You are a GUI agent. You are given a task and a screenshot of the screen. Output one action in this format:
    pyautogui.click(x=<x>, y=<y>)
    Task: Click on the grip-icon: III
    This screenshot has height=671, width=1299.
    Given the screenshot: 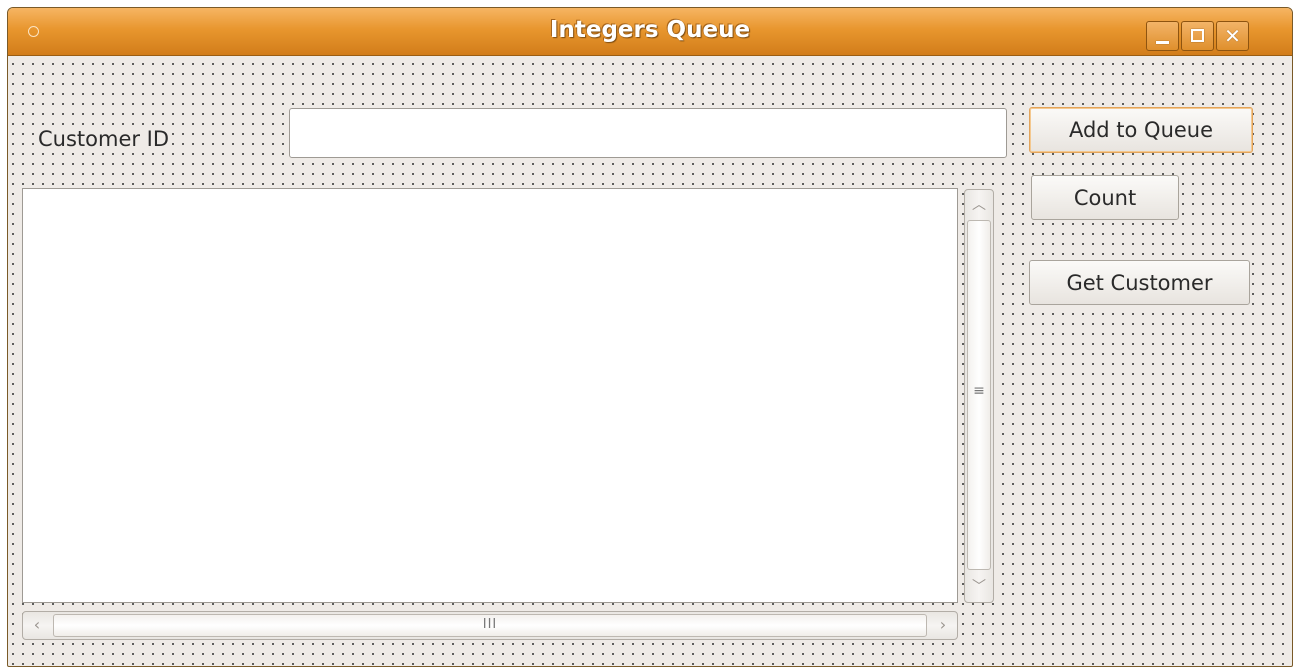 What is the action you would take?
    pyautogui.click(x=490, y=624)
    